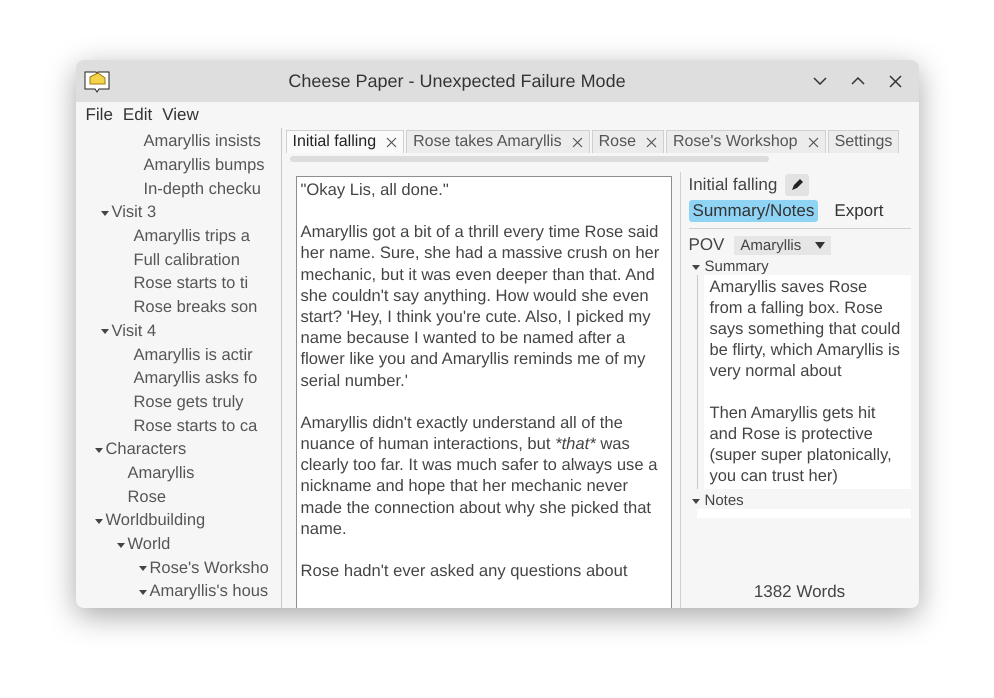 The width and height of the screenshot is (994, 698). What do you see at coordinates (161, 473) in the screenshot?
I see `tree-item: Amaryllis` at bounding box center [161, 473].